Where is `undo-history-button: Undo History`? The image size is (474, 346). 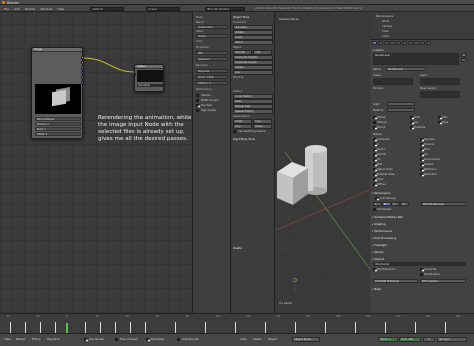
undo-history-button: Undo History is located at coordinates (253, 96).